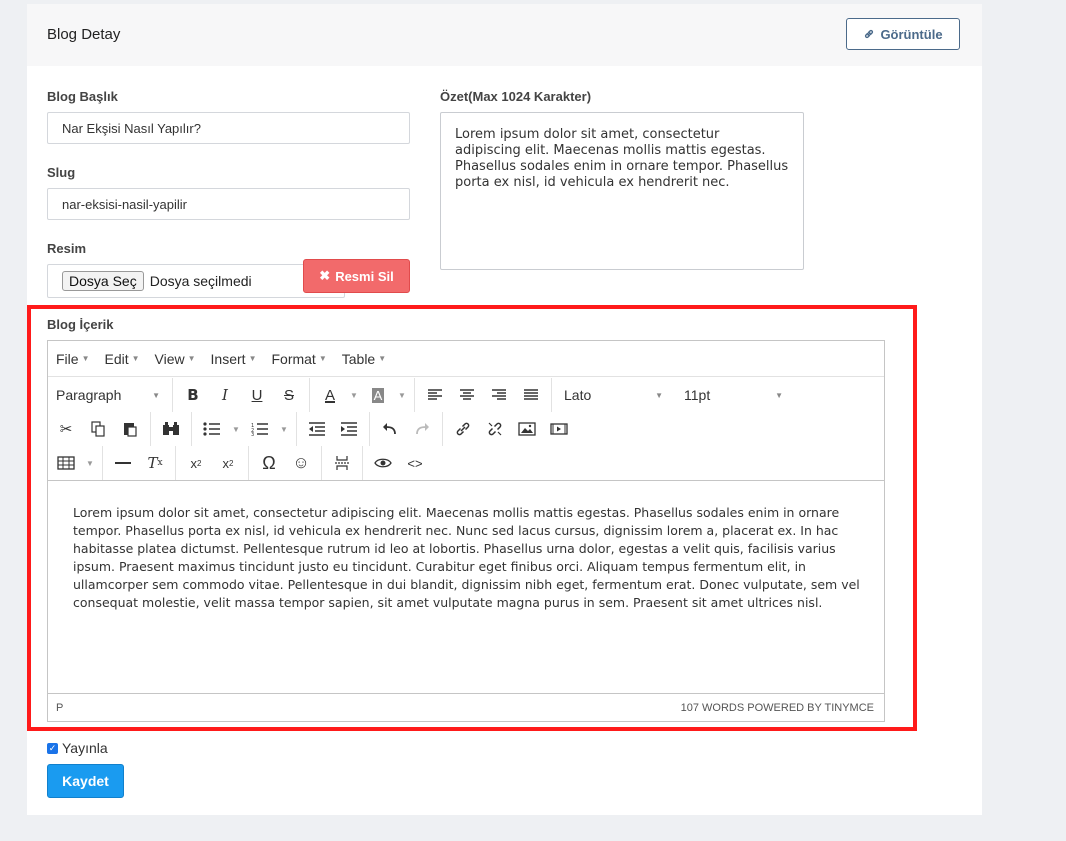 The image size is (1066, 841). What do you see at coordinates (325, 275) in the screenshot?
I see `close-icon: ✖` at bounding box center [325, 275].